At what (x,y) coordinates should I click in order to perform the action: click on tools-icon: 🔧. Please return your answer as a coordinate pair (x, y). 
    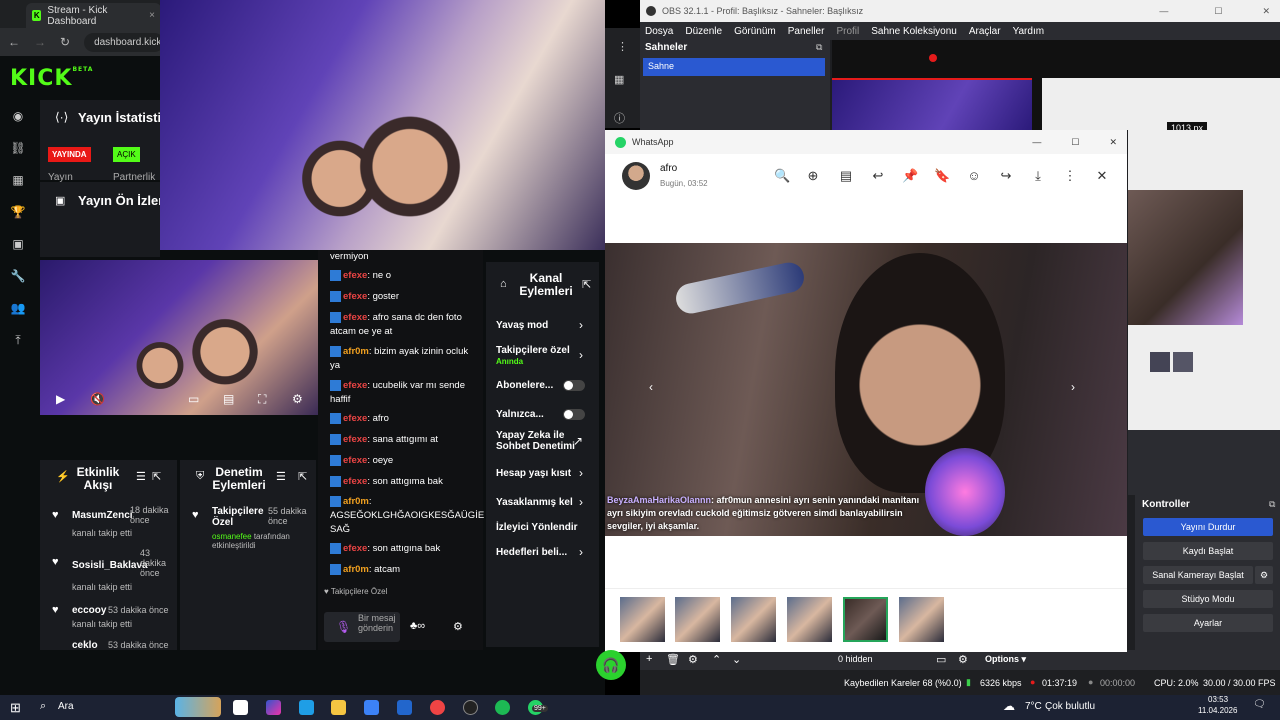
    Looking at the image, I should click on (18, 276).